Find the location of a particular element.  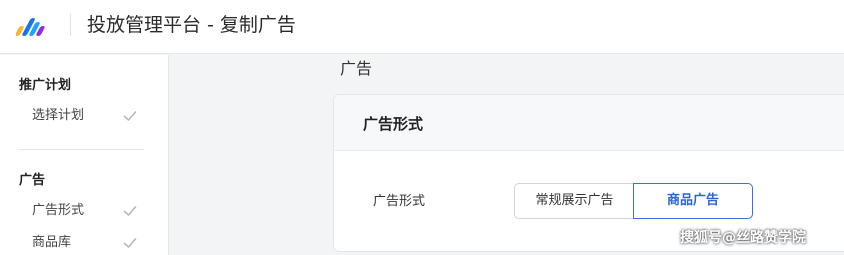

sidebar-group-title-ad: 广告 is located at coordinates (32, 180).